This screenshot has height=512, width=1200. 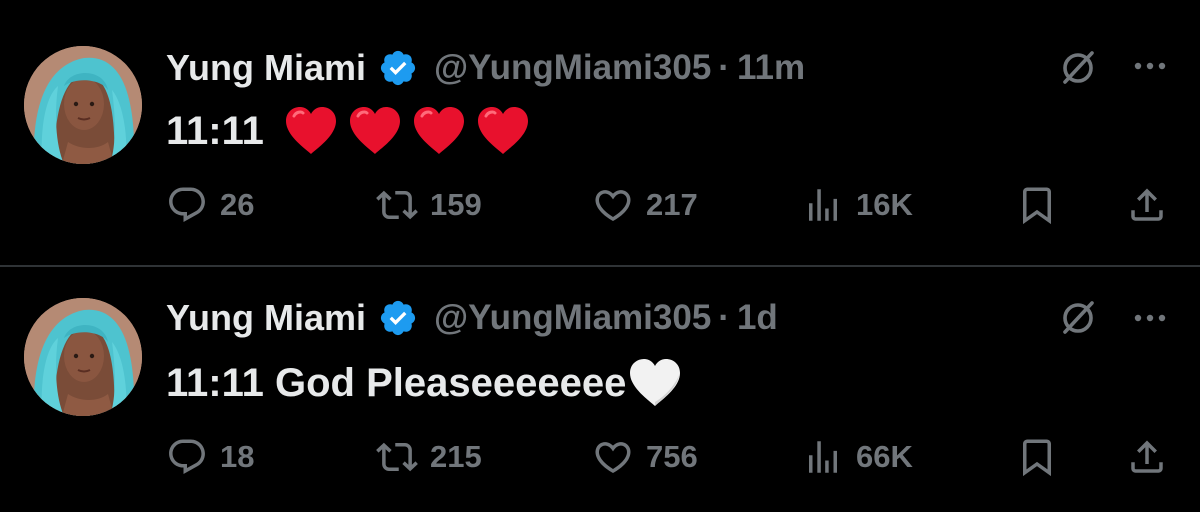 I want to click on repost-count: 215, so click(x=456, y=456).